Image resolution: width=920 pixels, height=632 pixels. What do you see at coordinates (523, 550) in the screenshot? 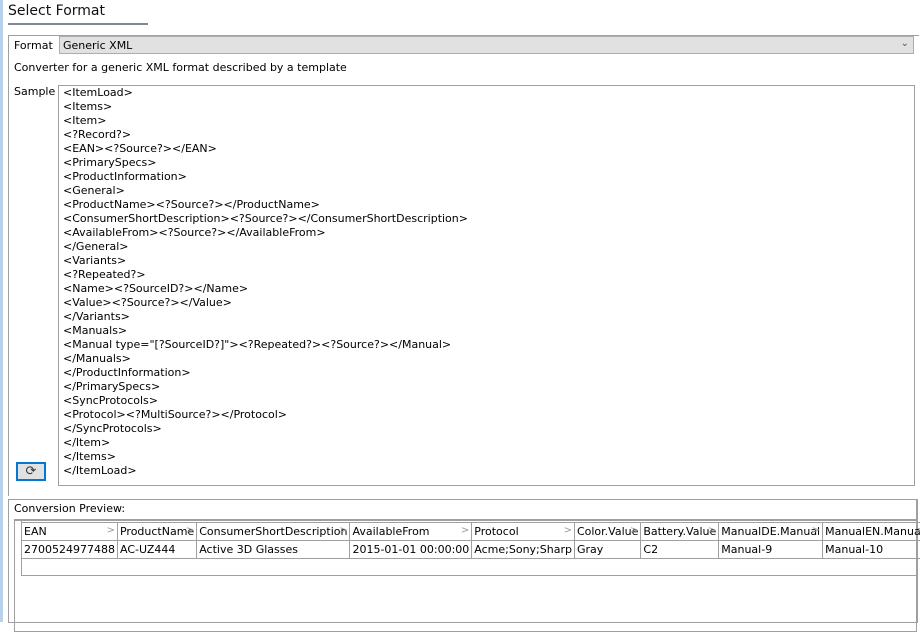
I see `table-cell: Acme;Sony;Sharp` at bounding box center [523, 550].